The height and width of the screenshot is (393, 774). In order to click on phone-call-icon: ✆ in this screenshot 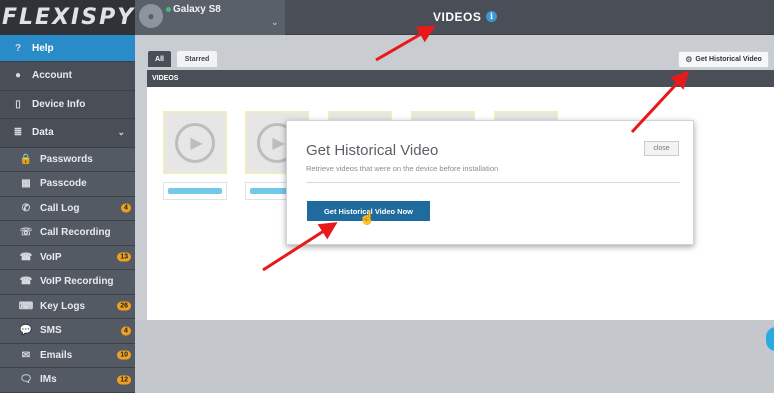, I will do `click(26, 208)`.